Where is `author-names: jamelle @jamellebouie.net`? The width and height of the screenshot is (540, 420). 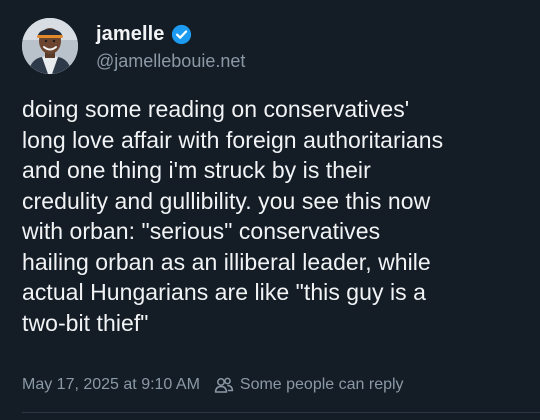 author-names: jamelle @jamellebouie.net is located at coordinates (170, 46).